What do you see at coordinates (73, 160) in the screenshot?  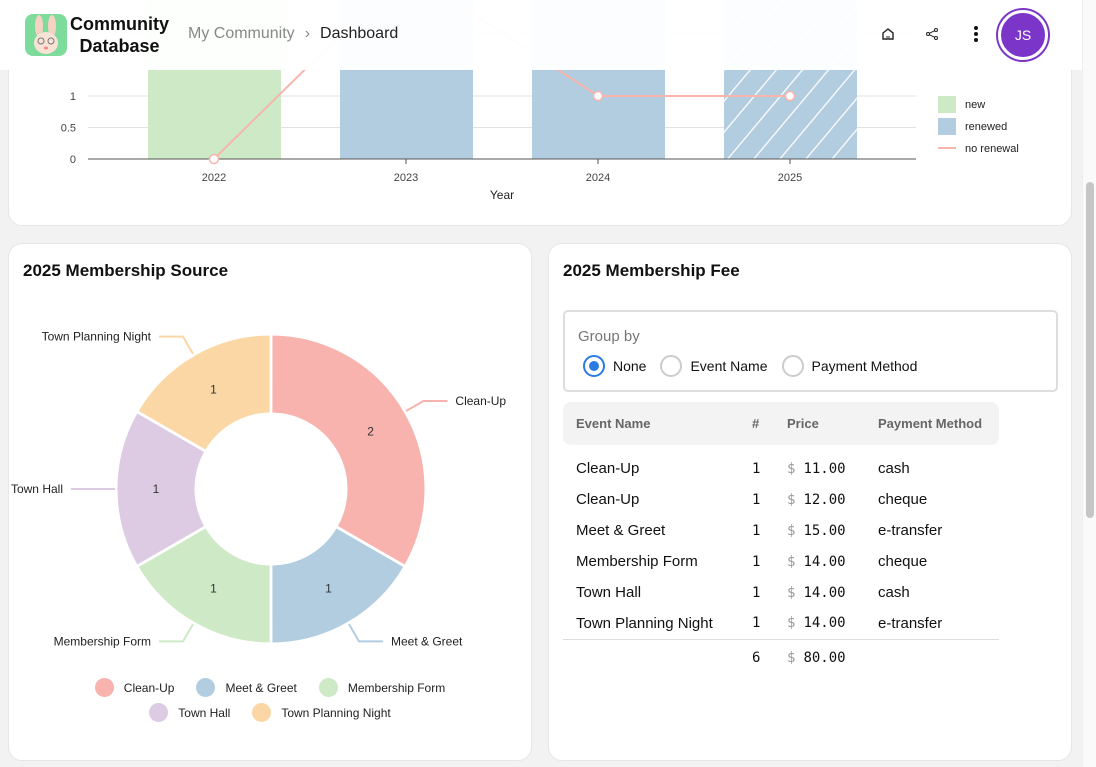 I see `y-tick-label: 0` at bounding box center [73, 160].